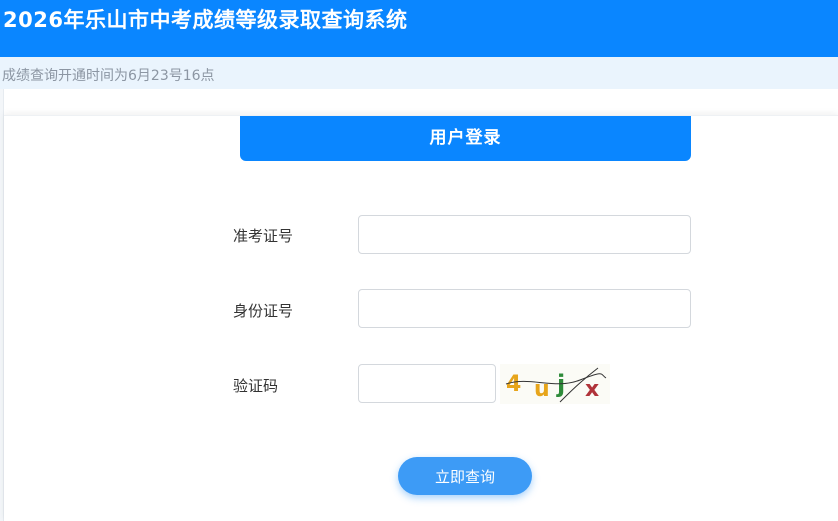 Image resolution: width=838 pixels, height=521 pixels. Describe the element at coordinates (524, 234) in the screenshot. I see `exam-number-input` at that location.